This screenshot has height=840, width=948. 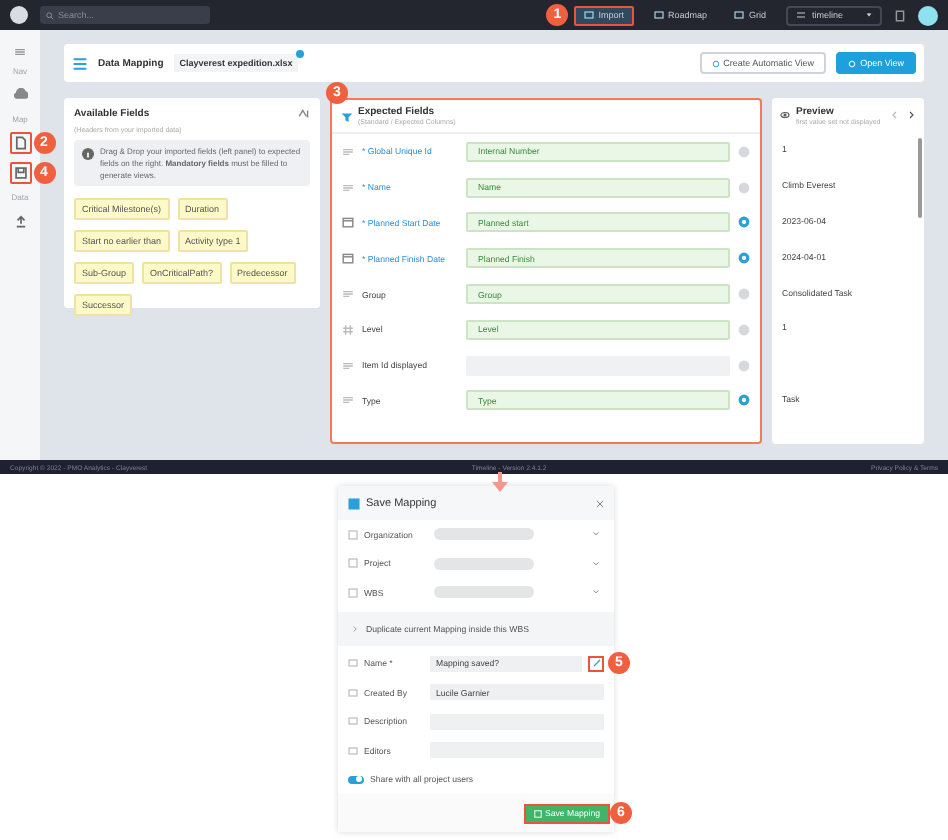 What do you see at coordinates (801, 15) in the screenshot?
I see `swap-icon` at bounding box center [801, 15].